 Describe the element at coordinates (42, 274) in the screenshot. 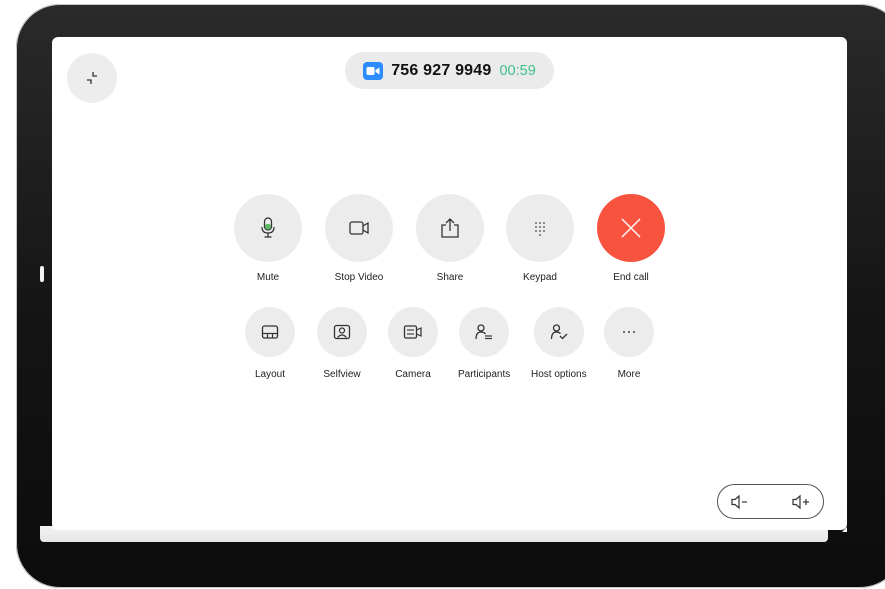

I see `device-side-indicator` at that location.